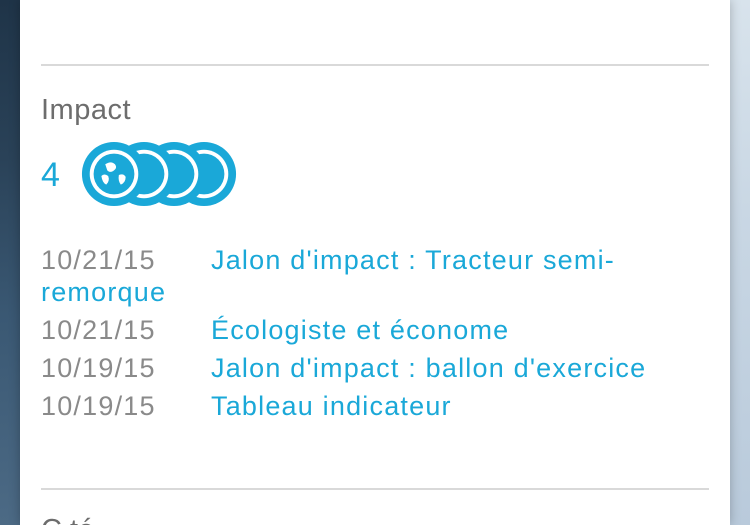 The width and height of the screenshot is (750, 525). What do you see at coordinates (739, 262) in the screenshot?
I see `background-edge` at bounding box center [739, 262].